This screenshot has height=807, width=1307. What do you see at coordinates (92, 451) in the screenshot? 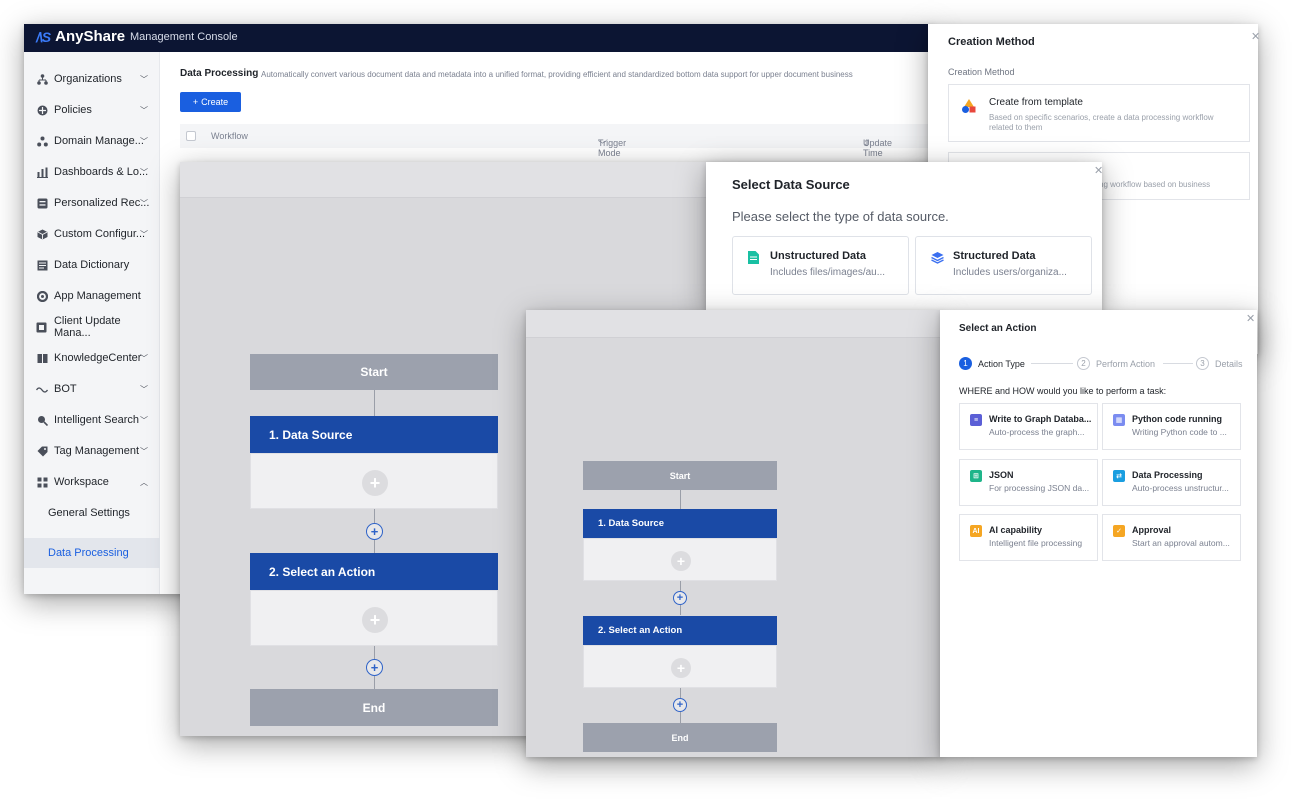
I see `sidebar-item-tag-management: Tag Management ﹀` at bounding box center [92, 451].